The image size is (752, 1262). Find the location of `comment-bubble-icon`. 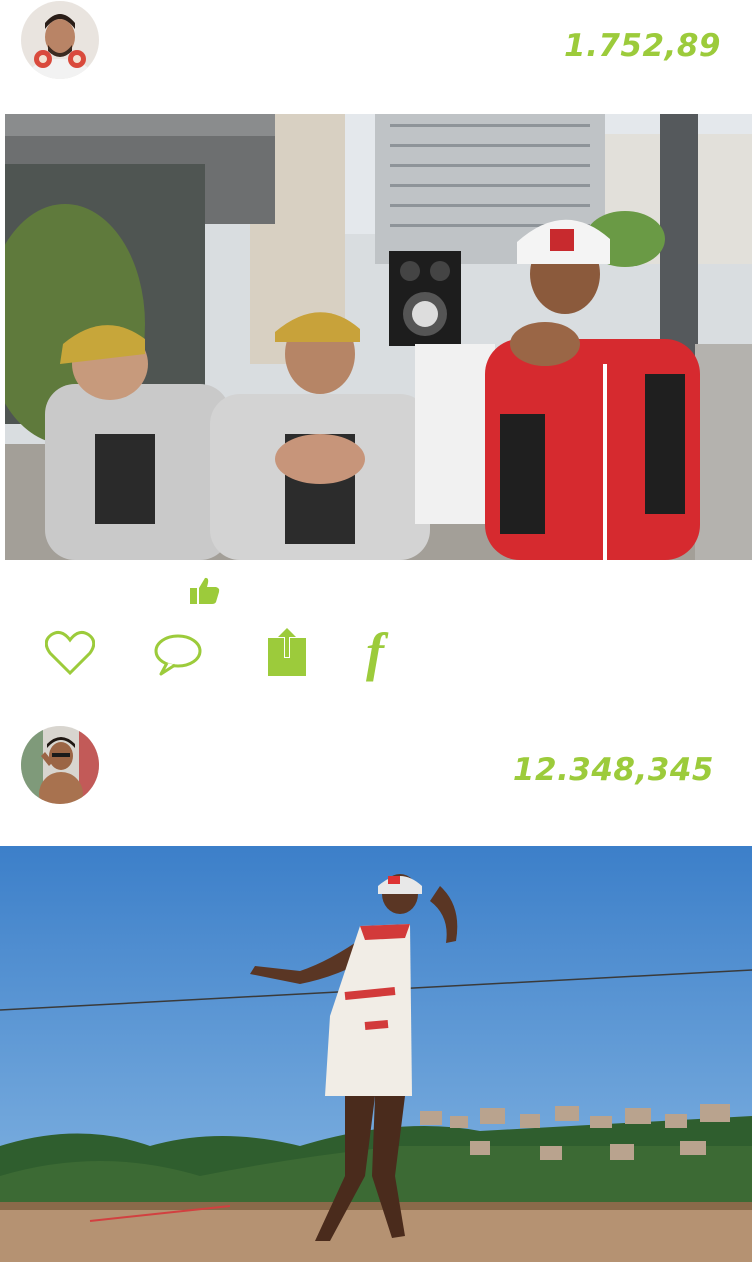

comment-bubble-icon is located at coordinates (178, 655).